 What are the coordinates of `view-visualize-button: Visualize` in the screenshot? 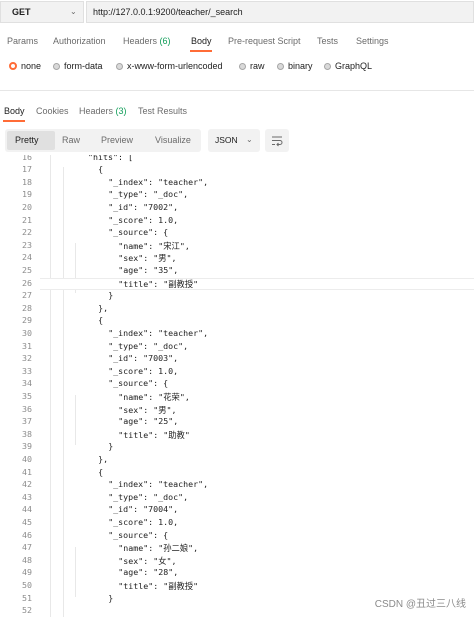 It's located at (173, 140).